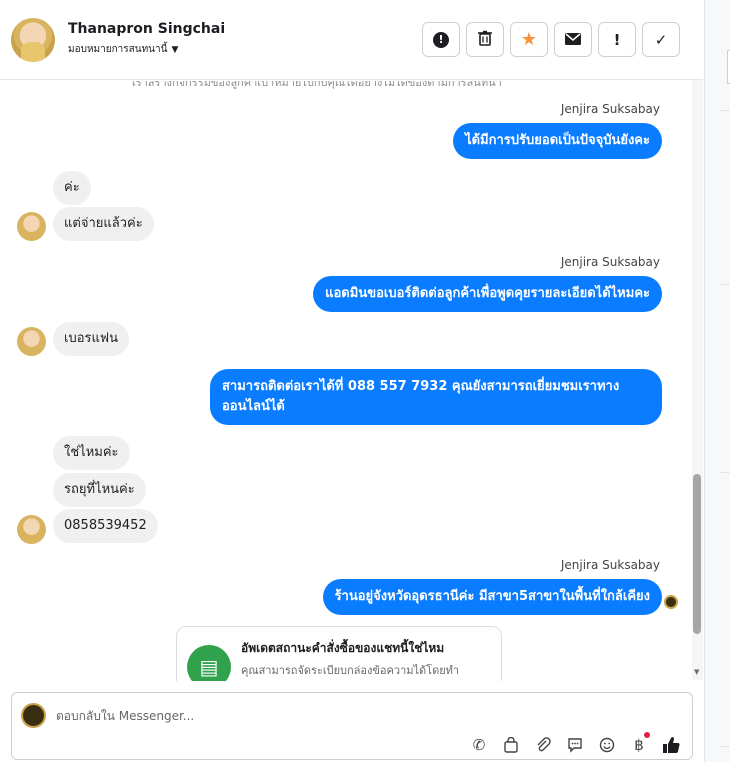 This screenshot has height=762, width=730. I want to click on star-icon: ★, so click(529, 39).